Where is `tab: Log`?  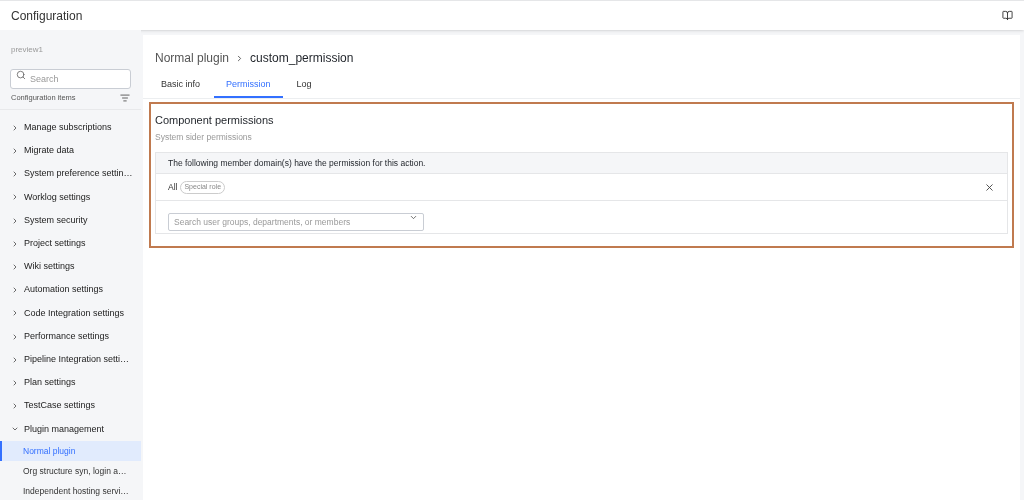
tab: Log is located at coordinates (304, 85).